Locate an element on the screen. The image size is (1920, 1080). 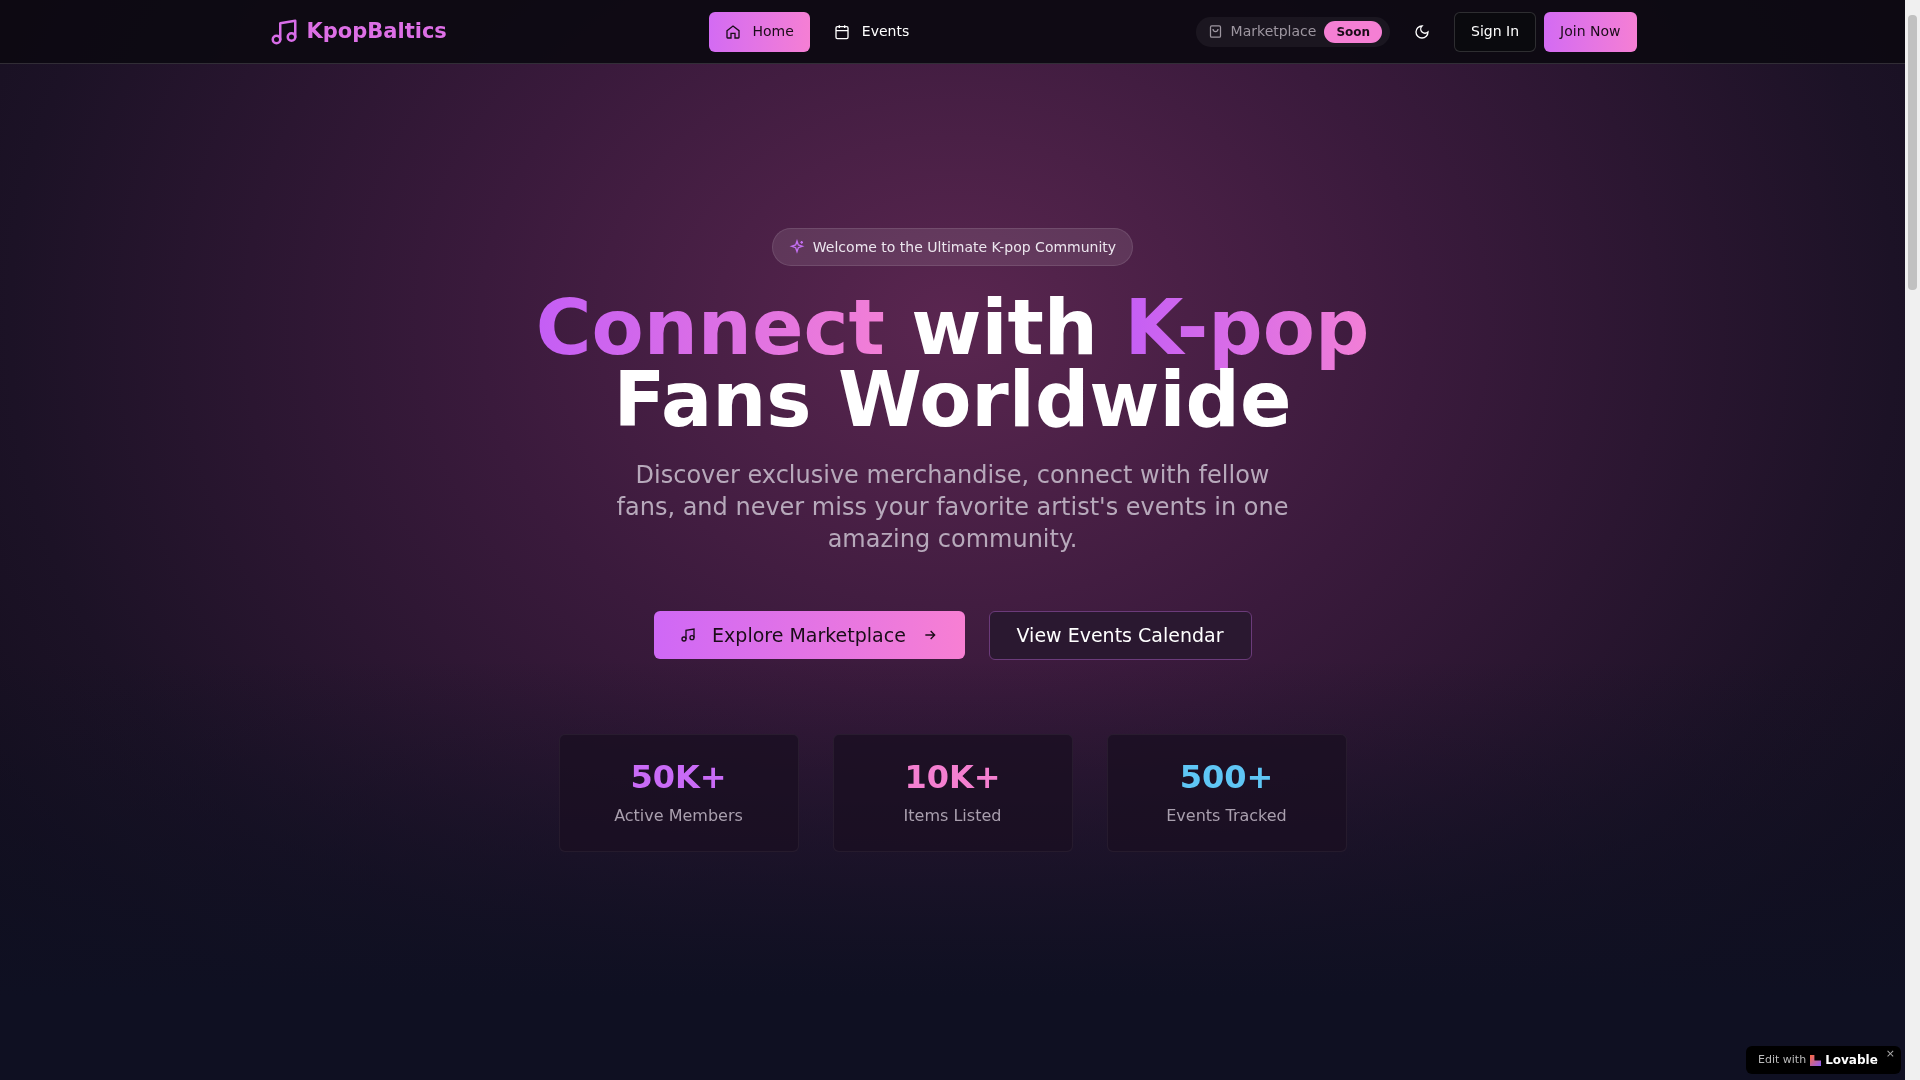
brand-name: KpopBaltics is located at coordinates (376, 31).